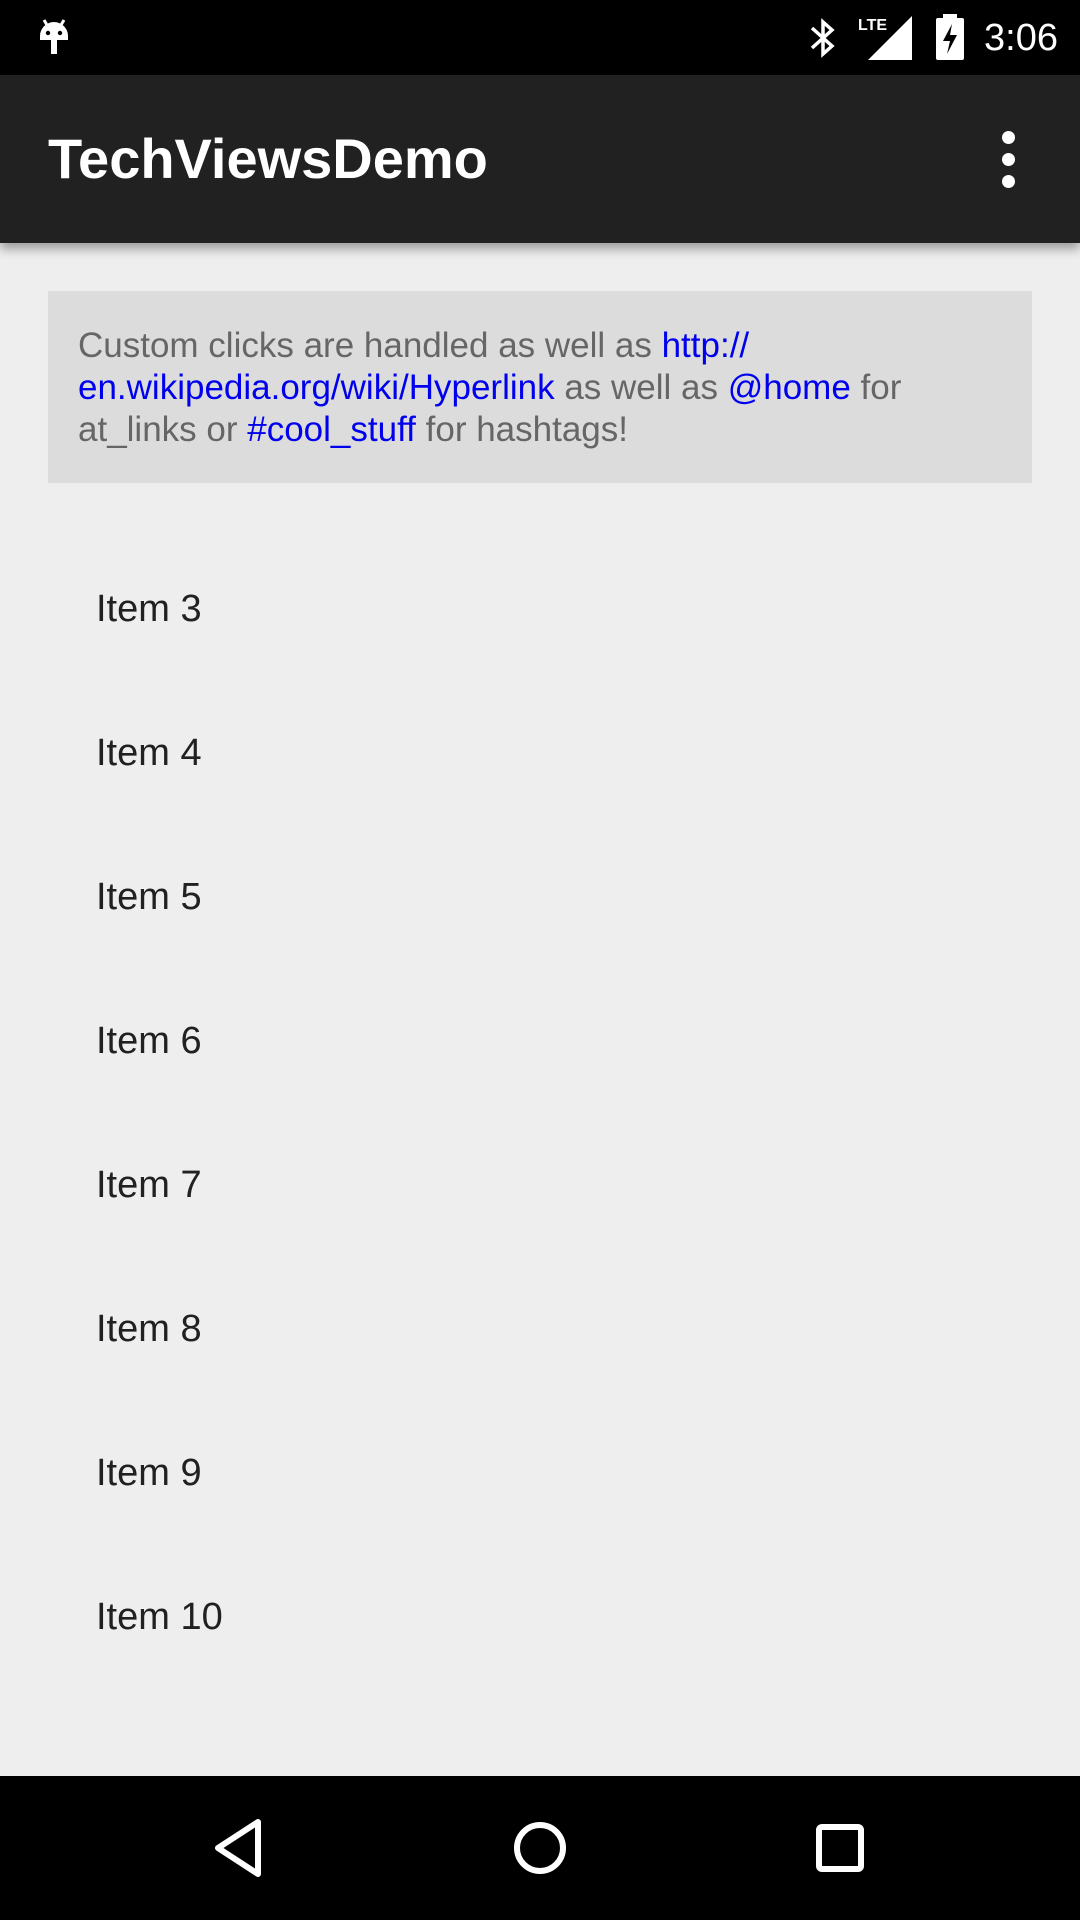 The height and width of the screenshot is (1920, 1080). Describe the element at coordinates (789, 387) in the screenshot. I see `mention-link-home: @home` at that location.